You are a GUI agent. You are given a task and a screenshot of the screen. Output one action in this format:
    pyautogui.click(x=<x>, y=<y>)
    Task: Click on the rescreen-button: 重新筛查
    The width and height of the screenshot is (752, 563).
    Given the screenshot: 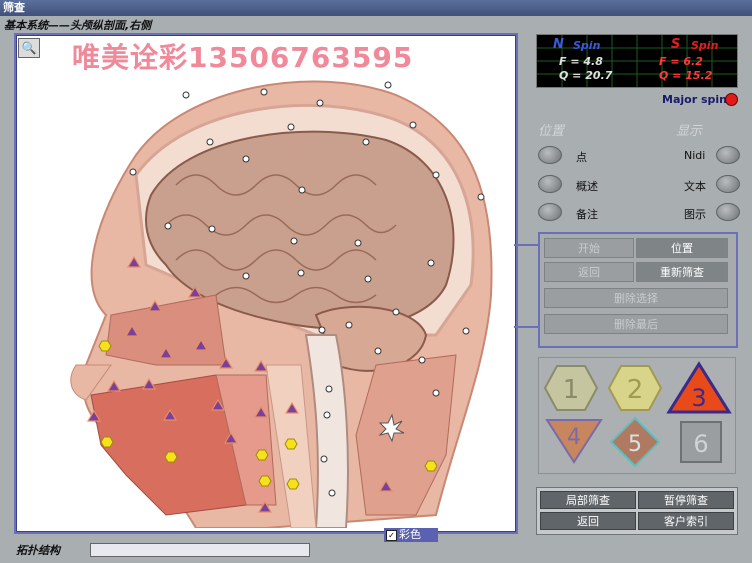 What is the action you would take?
    pyautogui.click(x=682, y=272)
    